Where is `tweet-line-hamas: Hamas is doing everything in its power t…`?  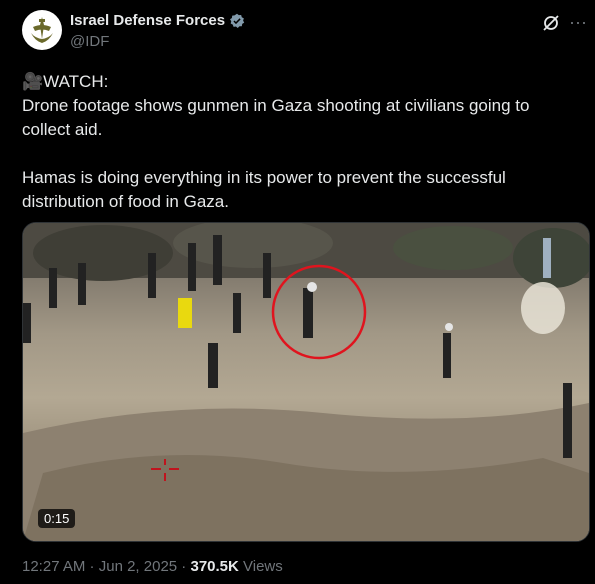 tweet-line-hamas: Hamas is doing everything in its power t… is located at coordinates (264, 189).